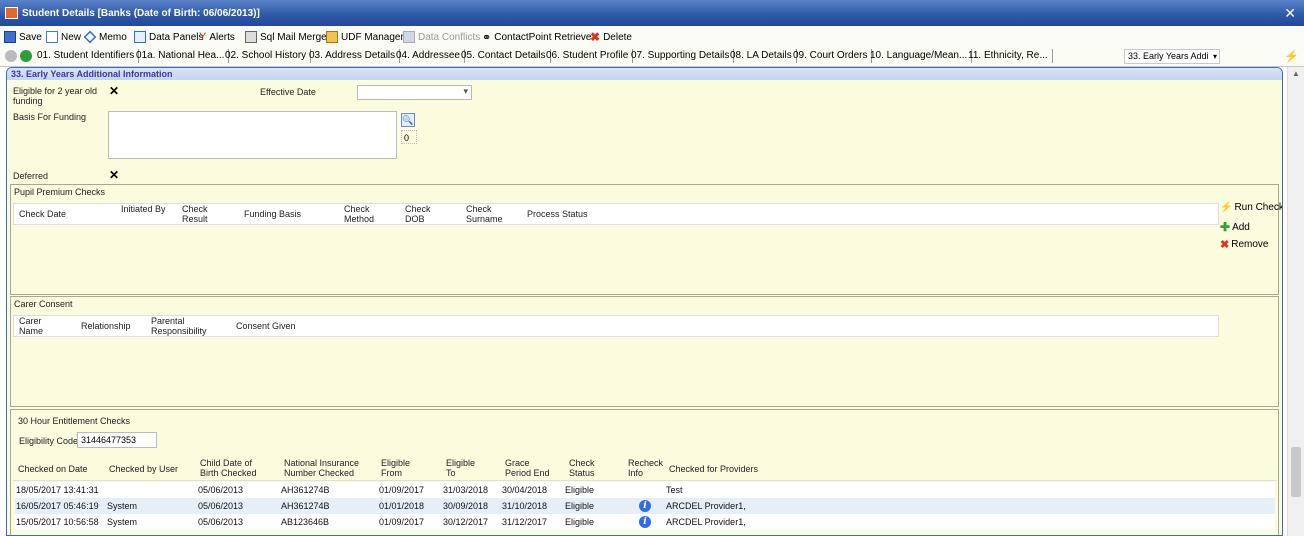  Describe the element at coordinates (122, 522) in the screenshot. I see `checked-by-cell: System` at that location.